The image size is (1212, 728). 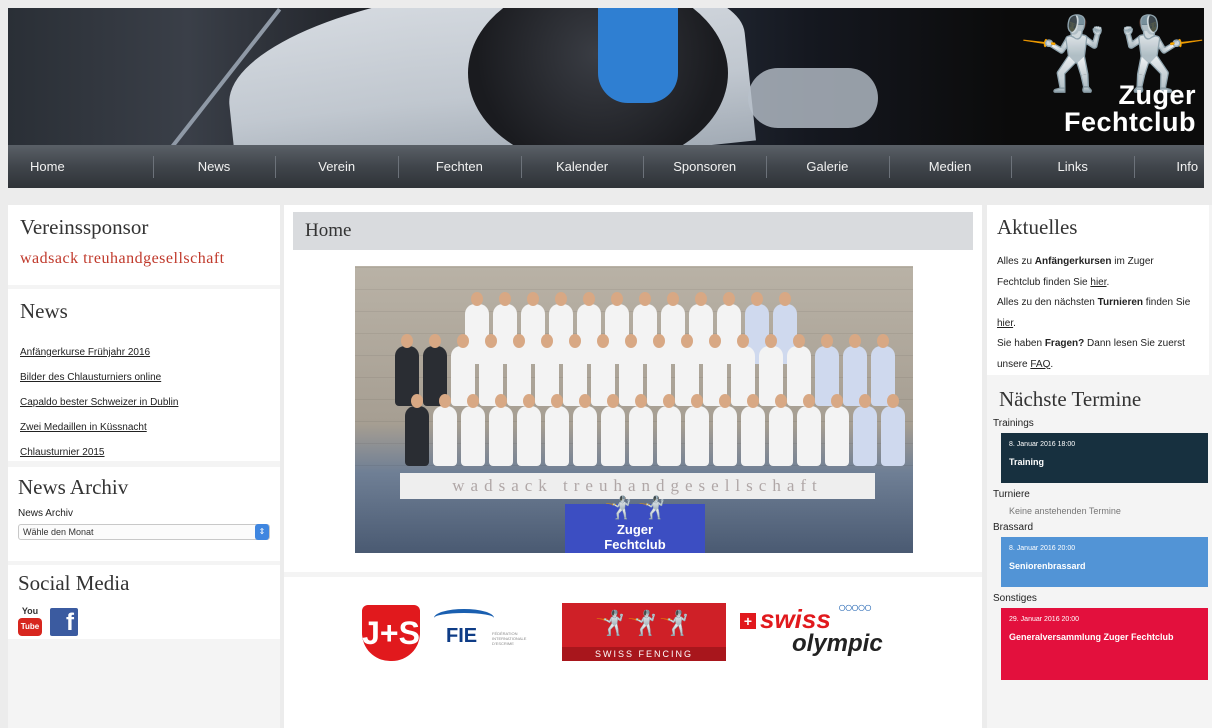 I want to click on no-events-text: Keine anstehenden Termine, so click(x=1065, y=511).